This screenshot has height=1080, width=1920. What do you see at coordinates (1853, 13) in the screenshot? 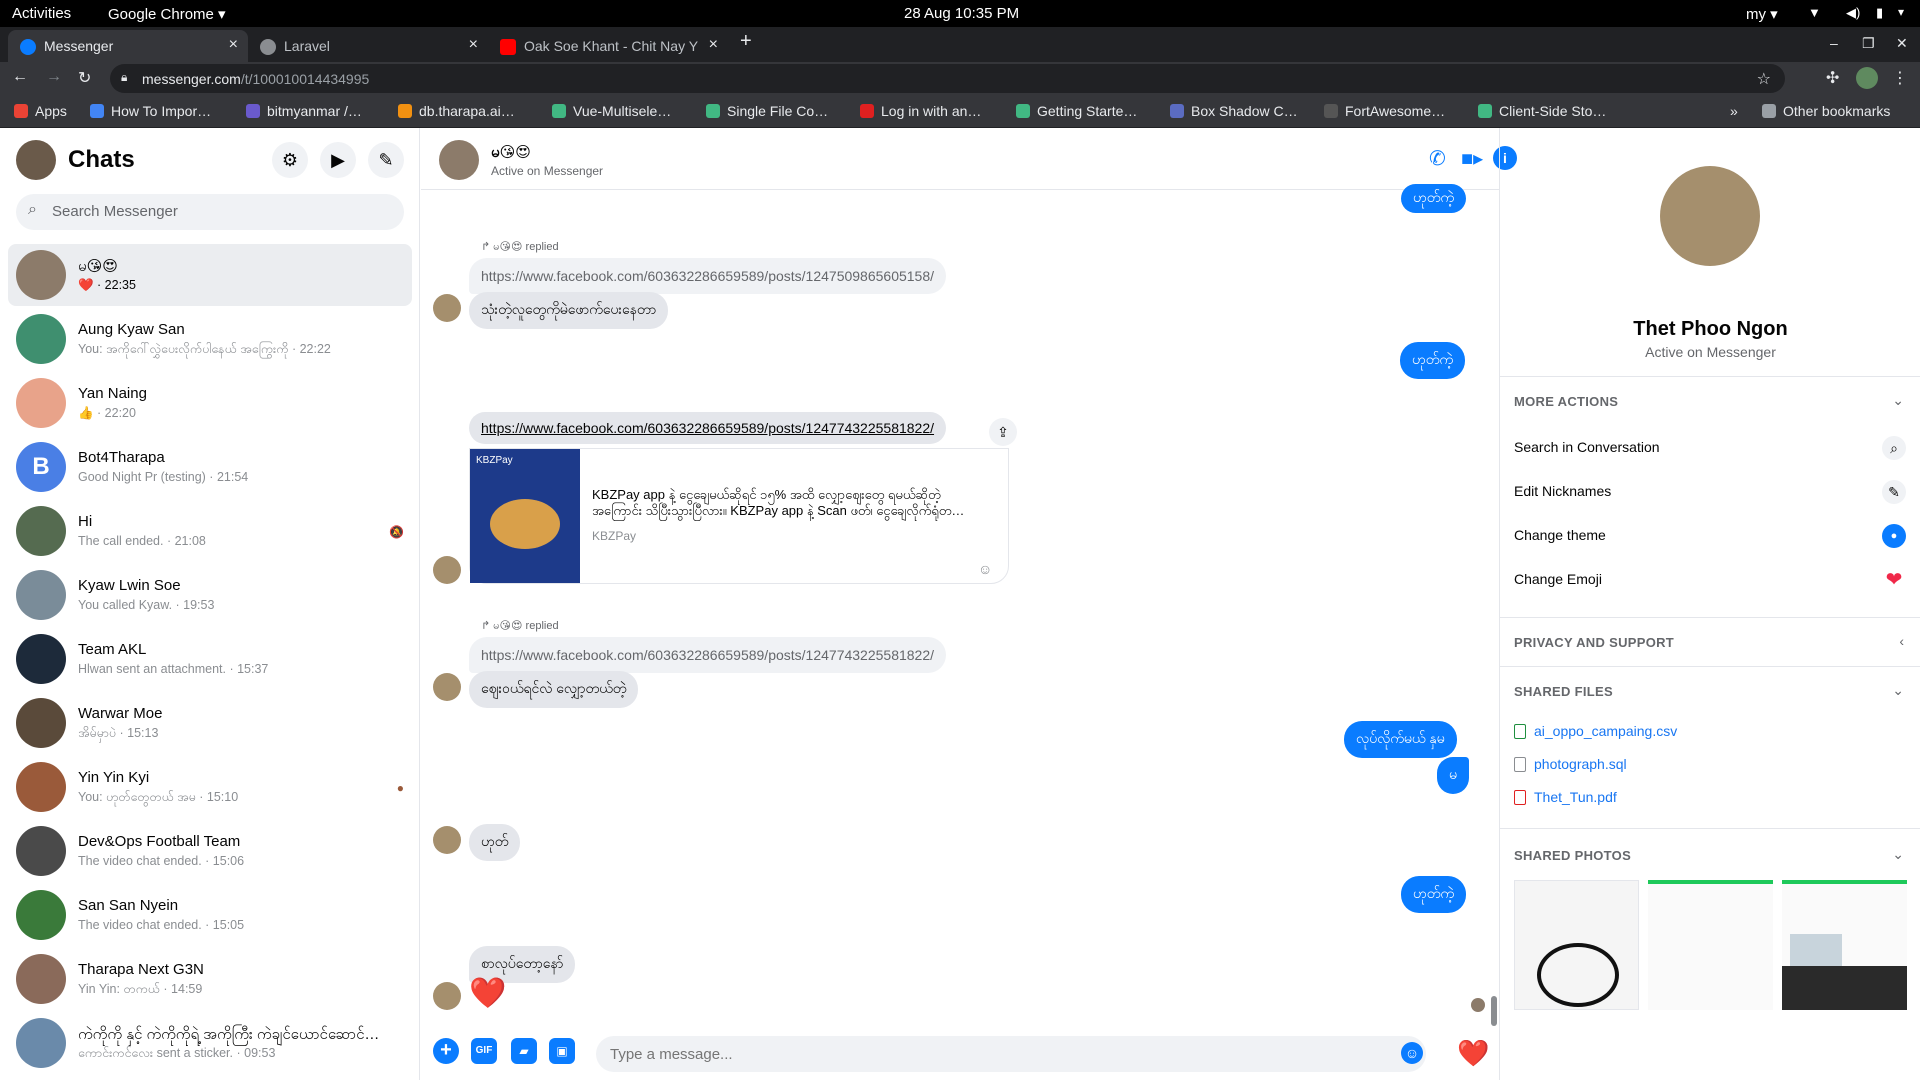
I see `volume-icon: ◀)` at bounding box center [1853, 13].